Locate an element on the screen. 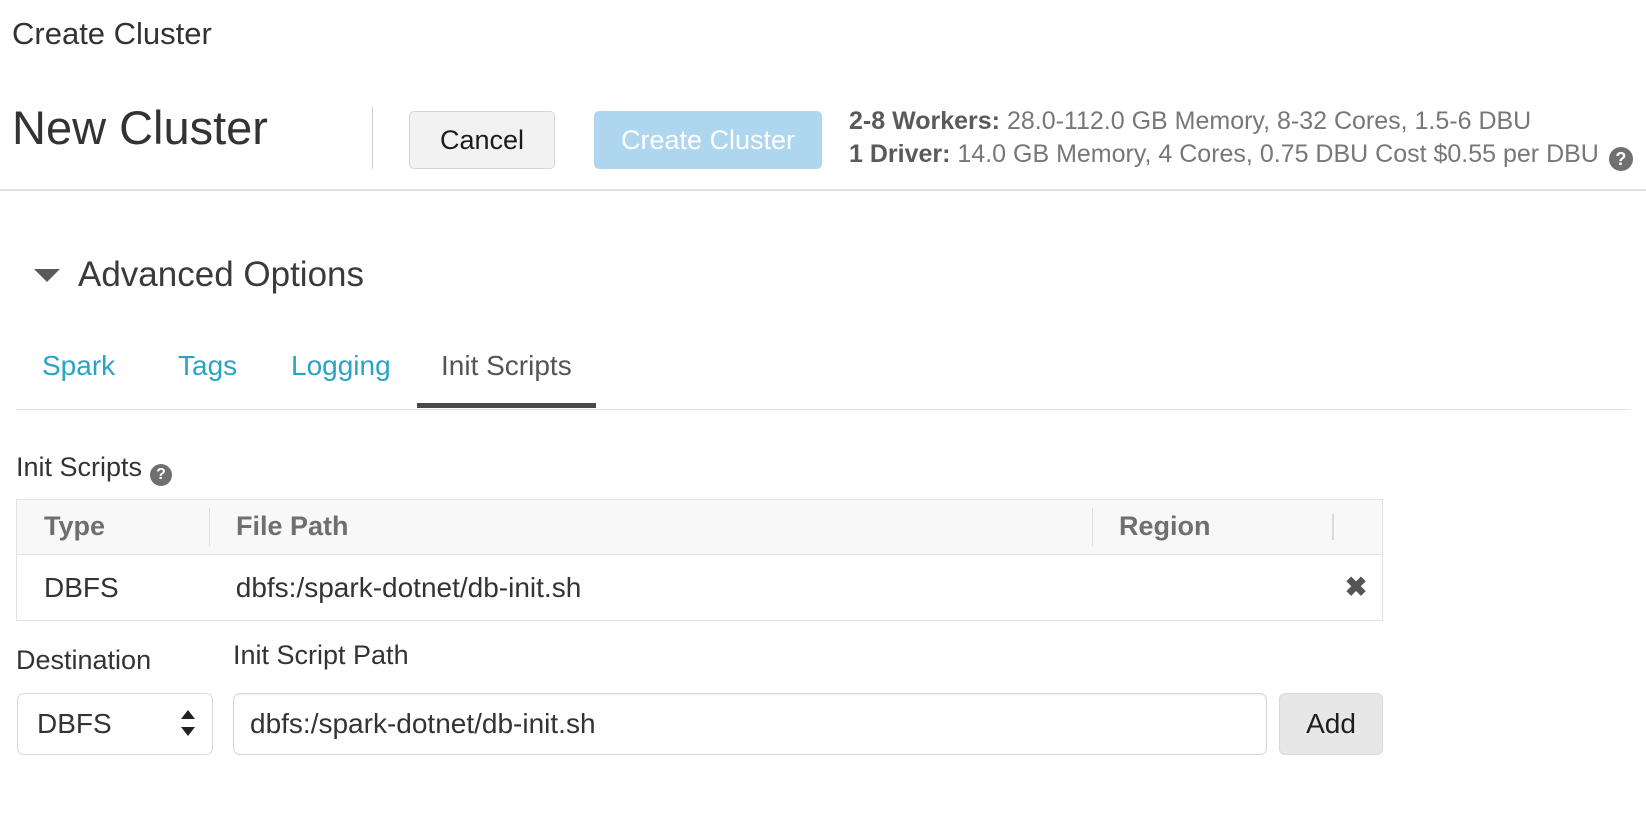 The image size is (1646, 822). tab-tags: Tags is located at coordinates (207, 375).